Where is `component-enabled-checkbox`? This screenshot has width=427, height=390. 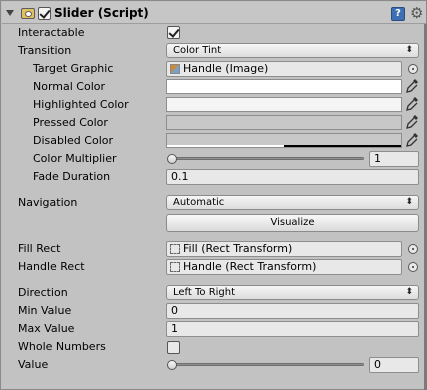 component-enabled-checkbox is located at coordinates (44, 13).